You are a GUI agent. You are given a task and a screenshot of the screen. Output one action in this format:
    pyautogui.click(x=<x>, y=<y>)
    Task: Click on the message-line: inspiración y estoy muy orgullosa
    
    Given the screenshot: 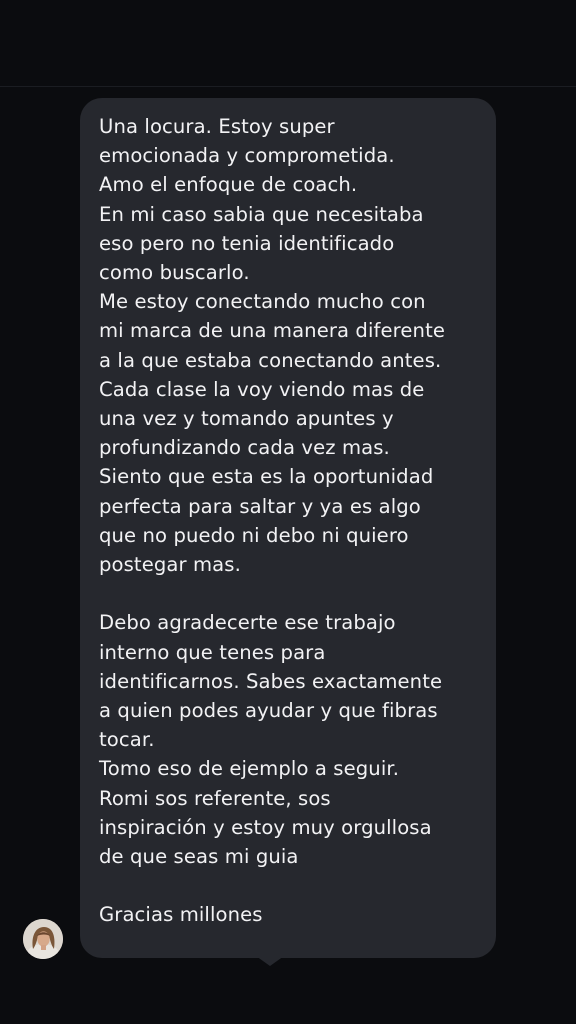 What is the action you would take?
    pyautogui.click(x=265, y=827)
    